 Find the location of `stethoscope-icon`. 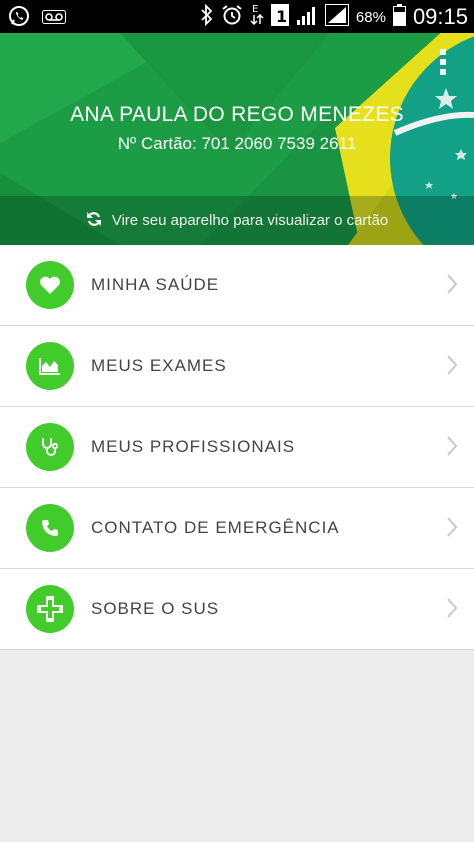

stethoscope-icon is located at coordinates (50, 447).